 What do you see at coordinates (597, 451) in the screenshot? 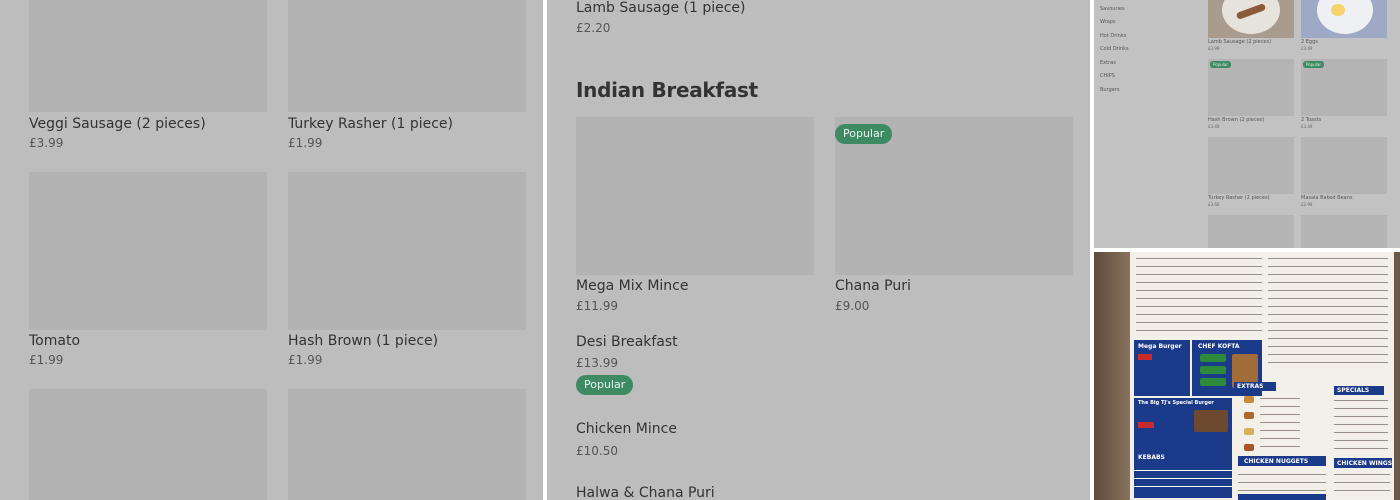
I see `item-price: £10.50` at bounding box center [597, 451].